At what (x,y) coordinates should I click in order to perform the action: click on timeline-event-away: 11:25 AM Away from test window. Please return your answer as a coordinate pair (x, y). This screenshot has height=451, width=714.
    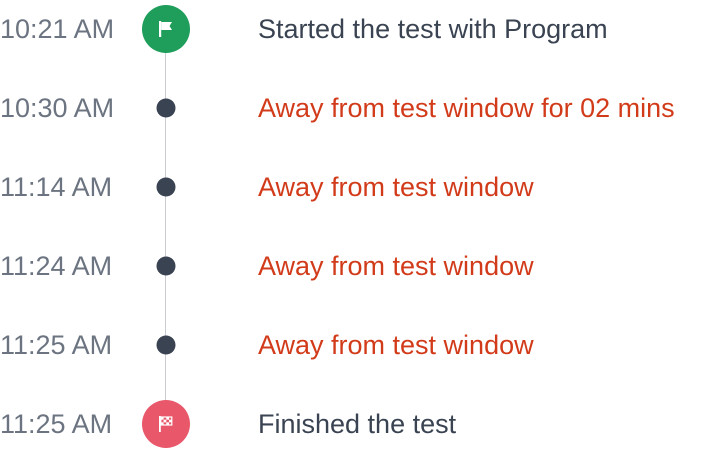
    Looking at the image, I should click on (357, 345).